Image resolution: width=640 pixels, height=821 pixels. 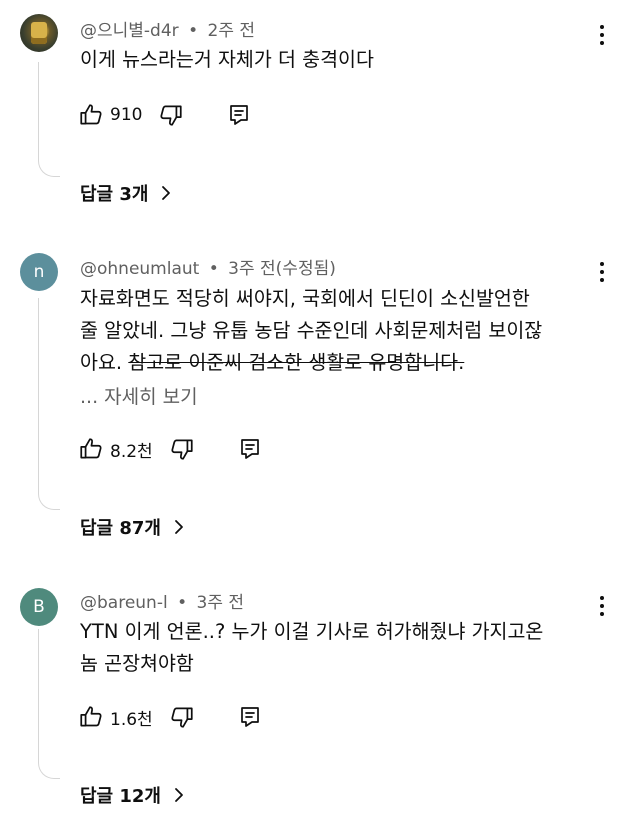 I want to click on avatar-letter: n, so click(x=39, y=272).